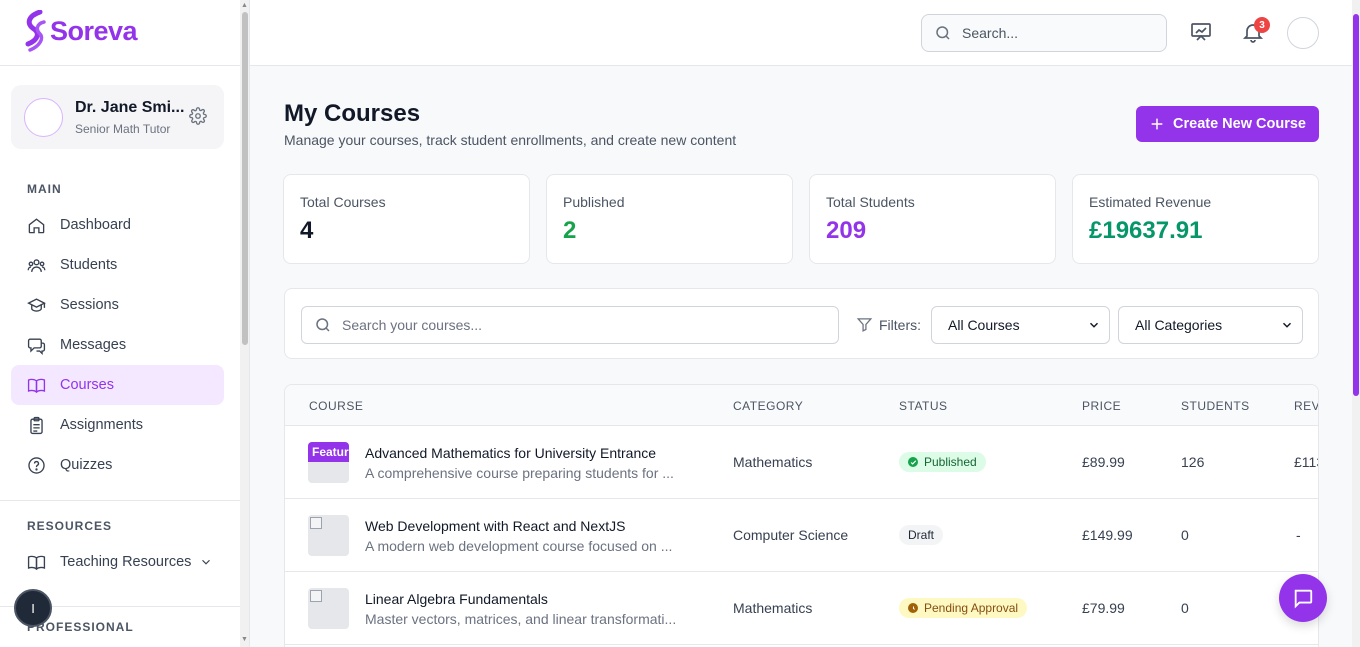  Describe the element at coordinates (36, 346) in the screenshot. I see `chat-icon` at that location.